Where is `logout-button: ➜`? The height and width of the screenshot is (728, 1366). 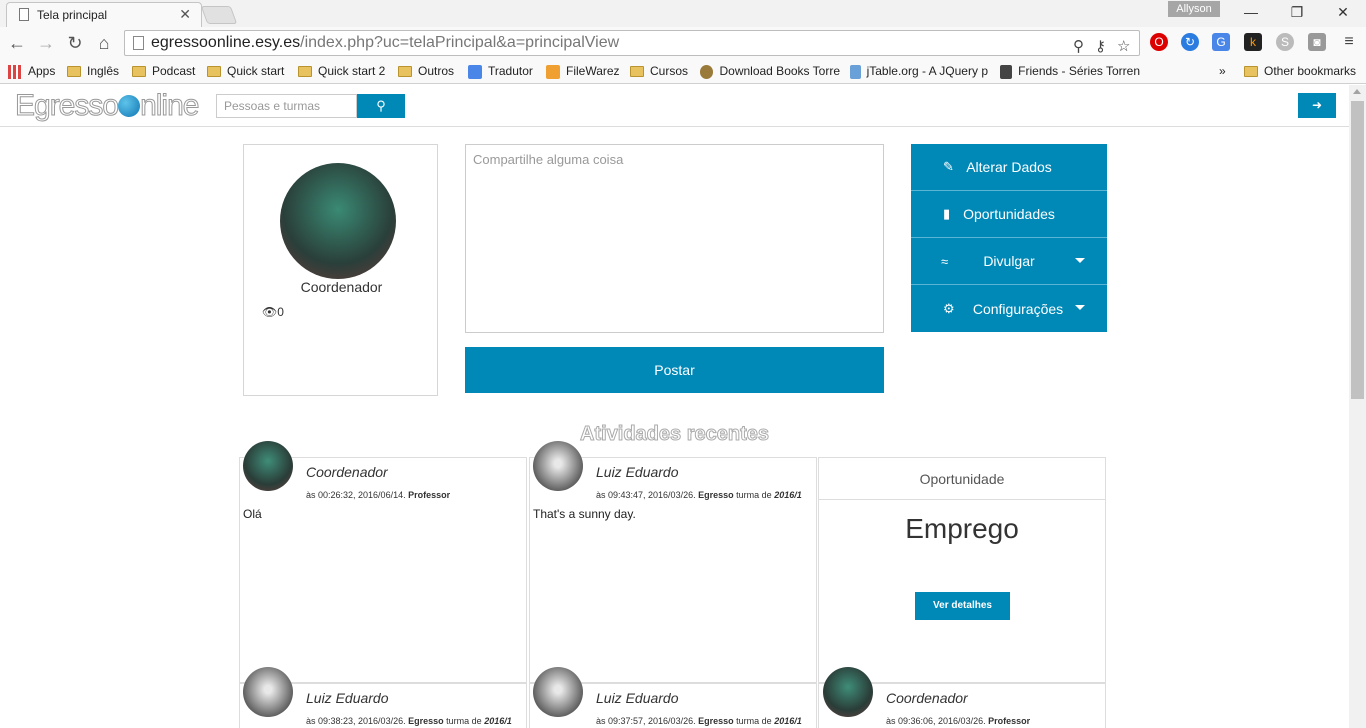
logout-button: ➜ is located at coordinates (1317, 105).